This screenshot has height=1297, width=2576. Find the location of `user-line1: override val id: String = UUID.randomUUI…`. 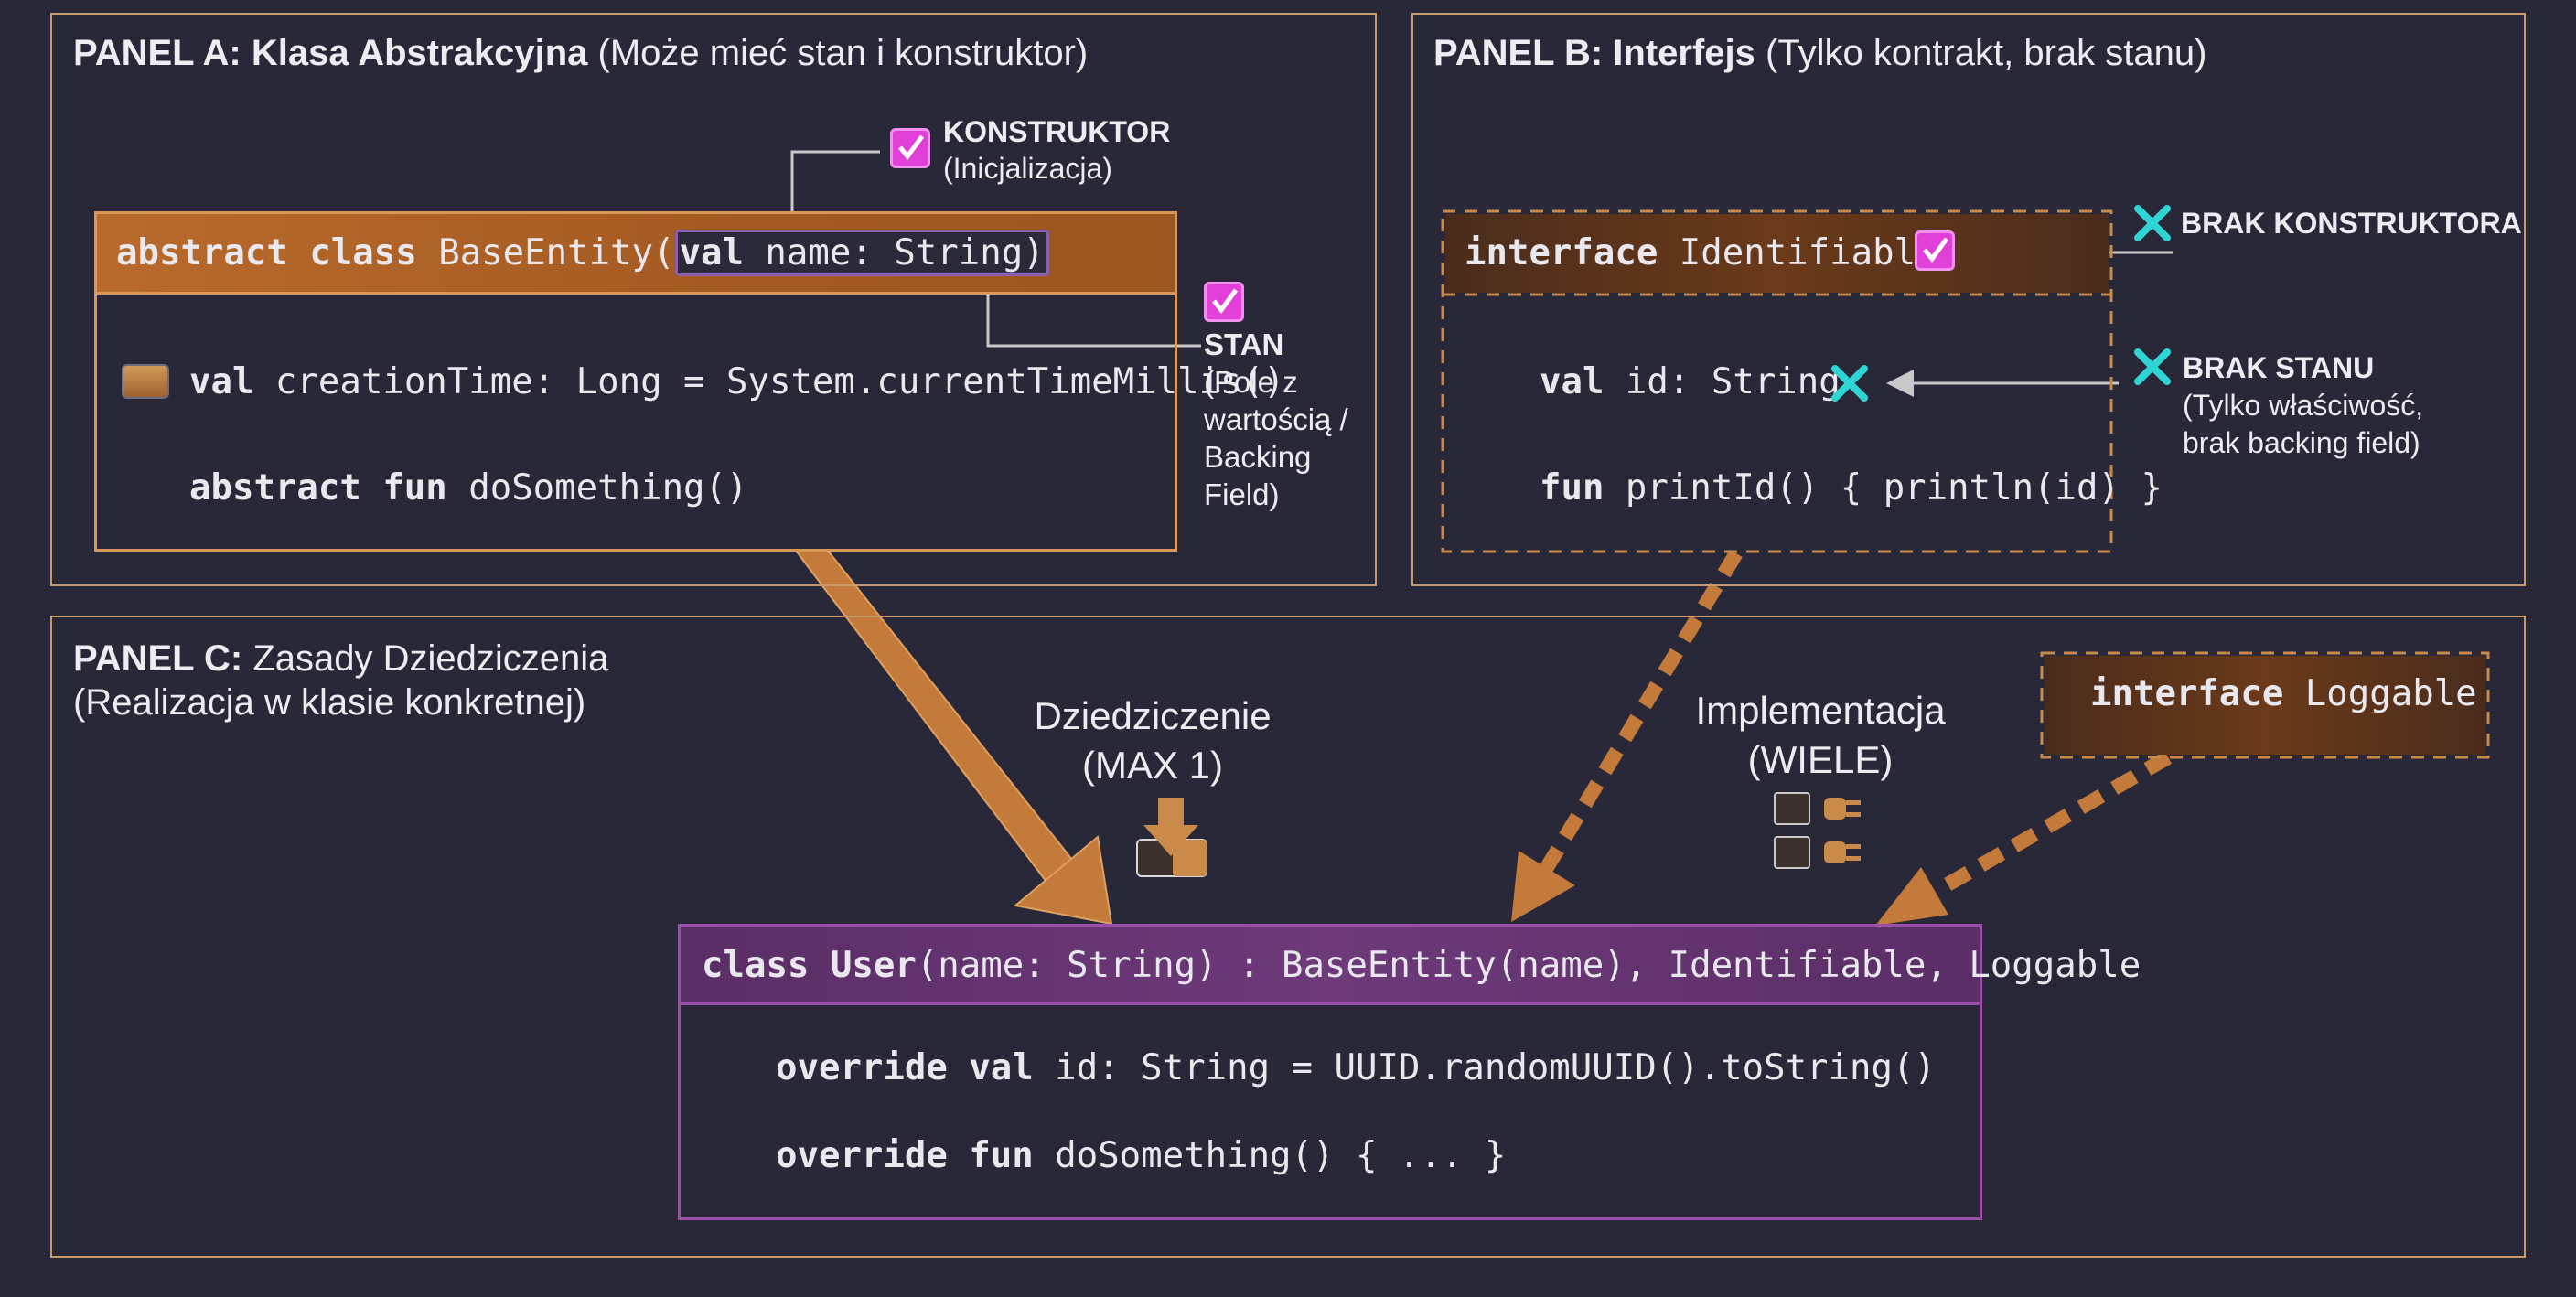

user-line1: override val id: String = UUID.randomUUI… is located at coordinates (1356, 1068).